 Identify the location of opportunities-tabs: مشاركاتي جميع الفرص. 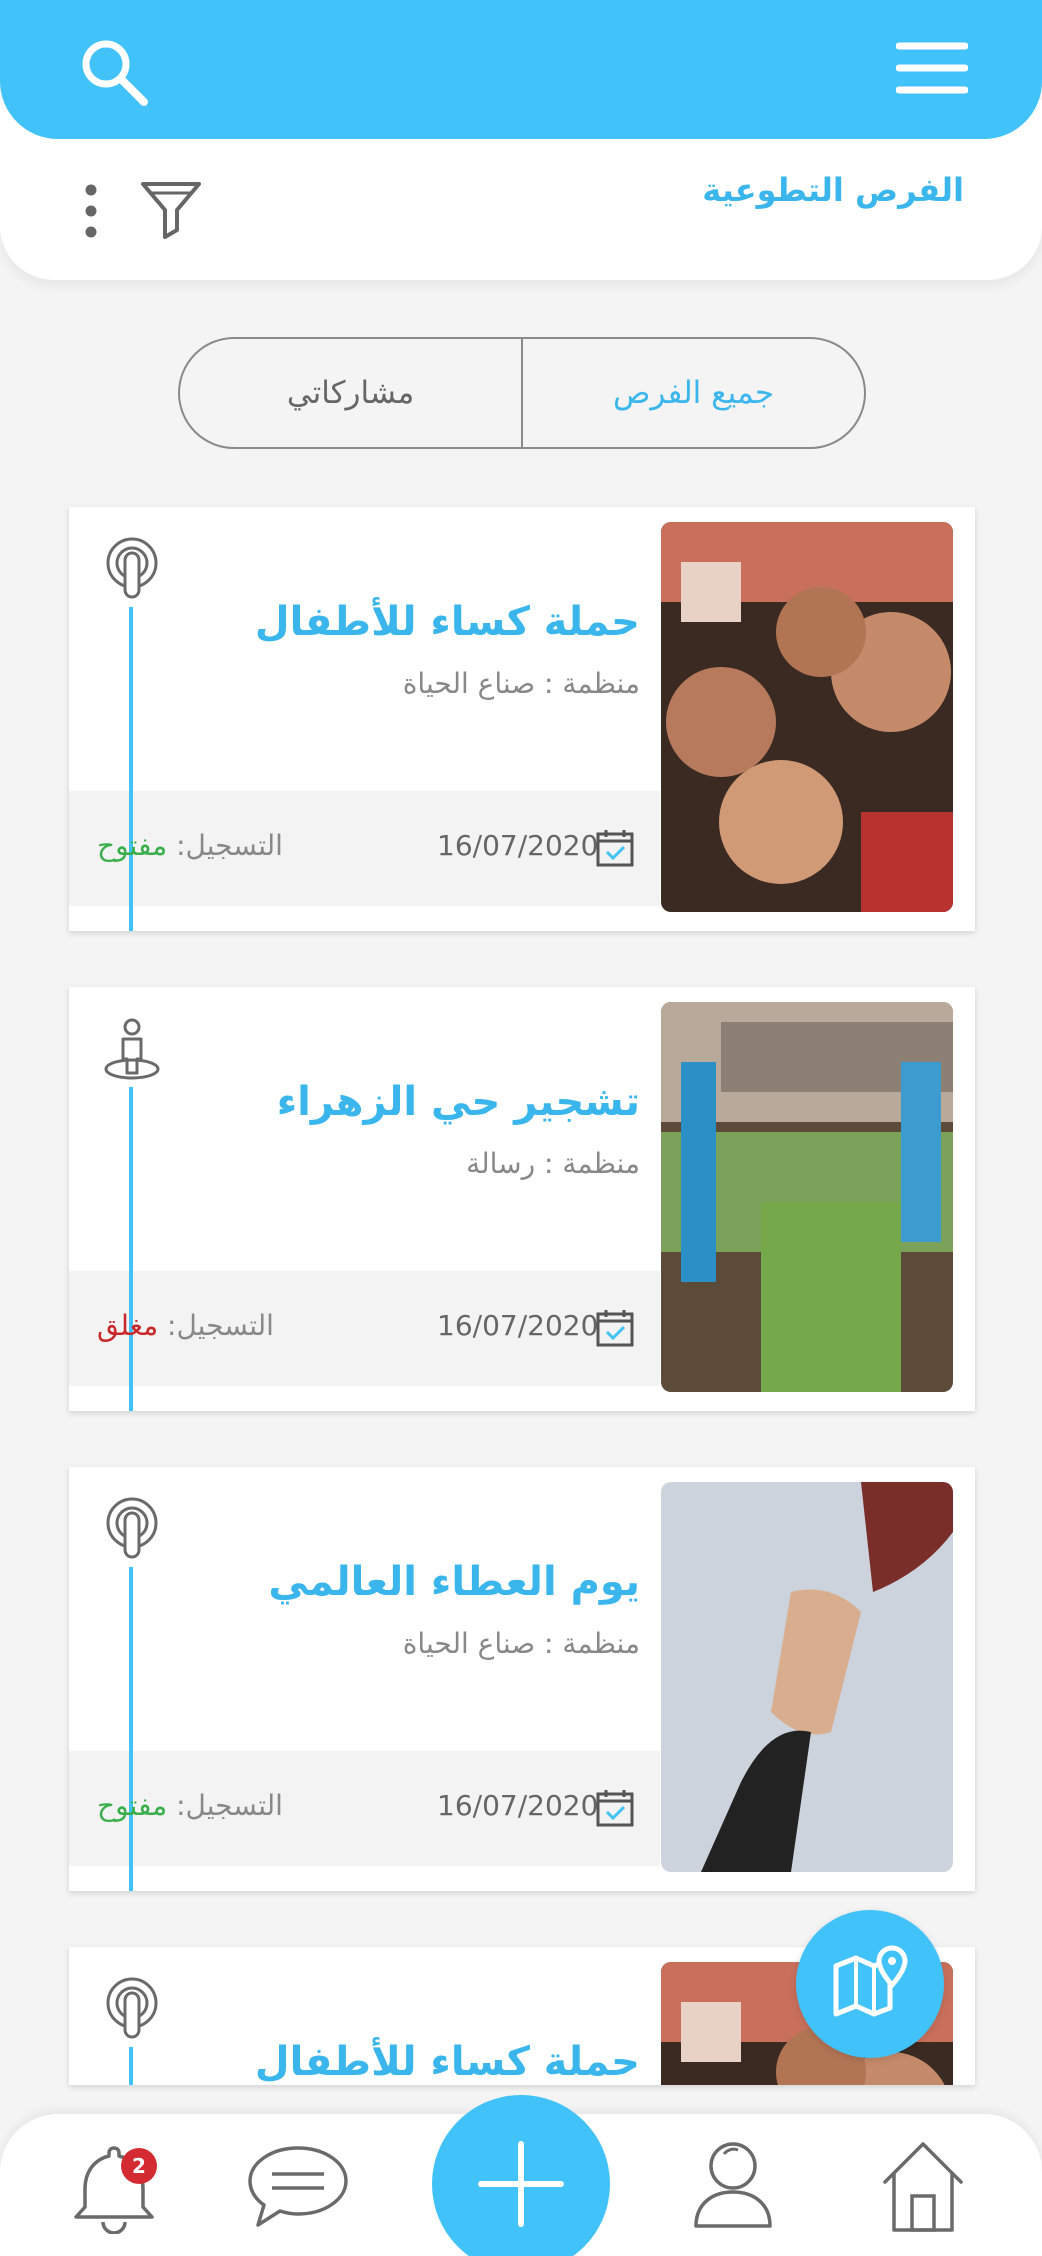
(522, 393).